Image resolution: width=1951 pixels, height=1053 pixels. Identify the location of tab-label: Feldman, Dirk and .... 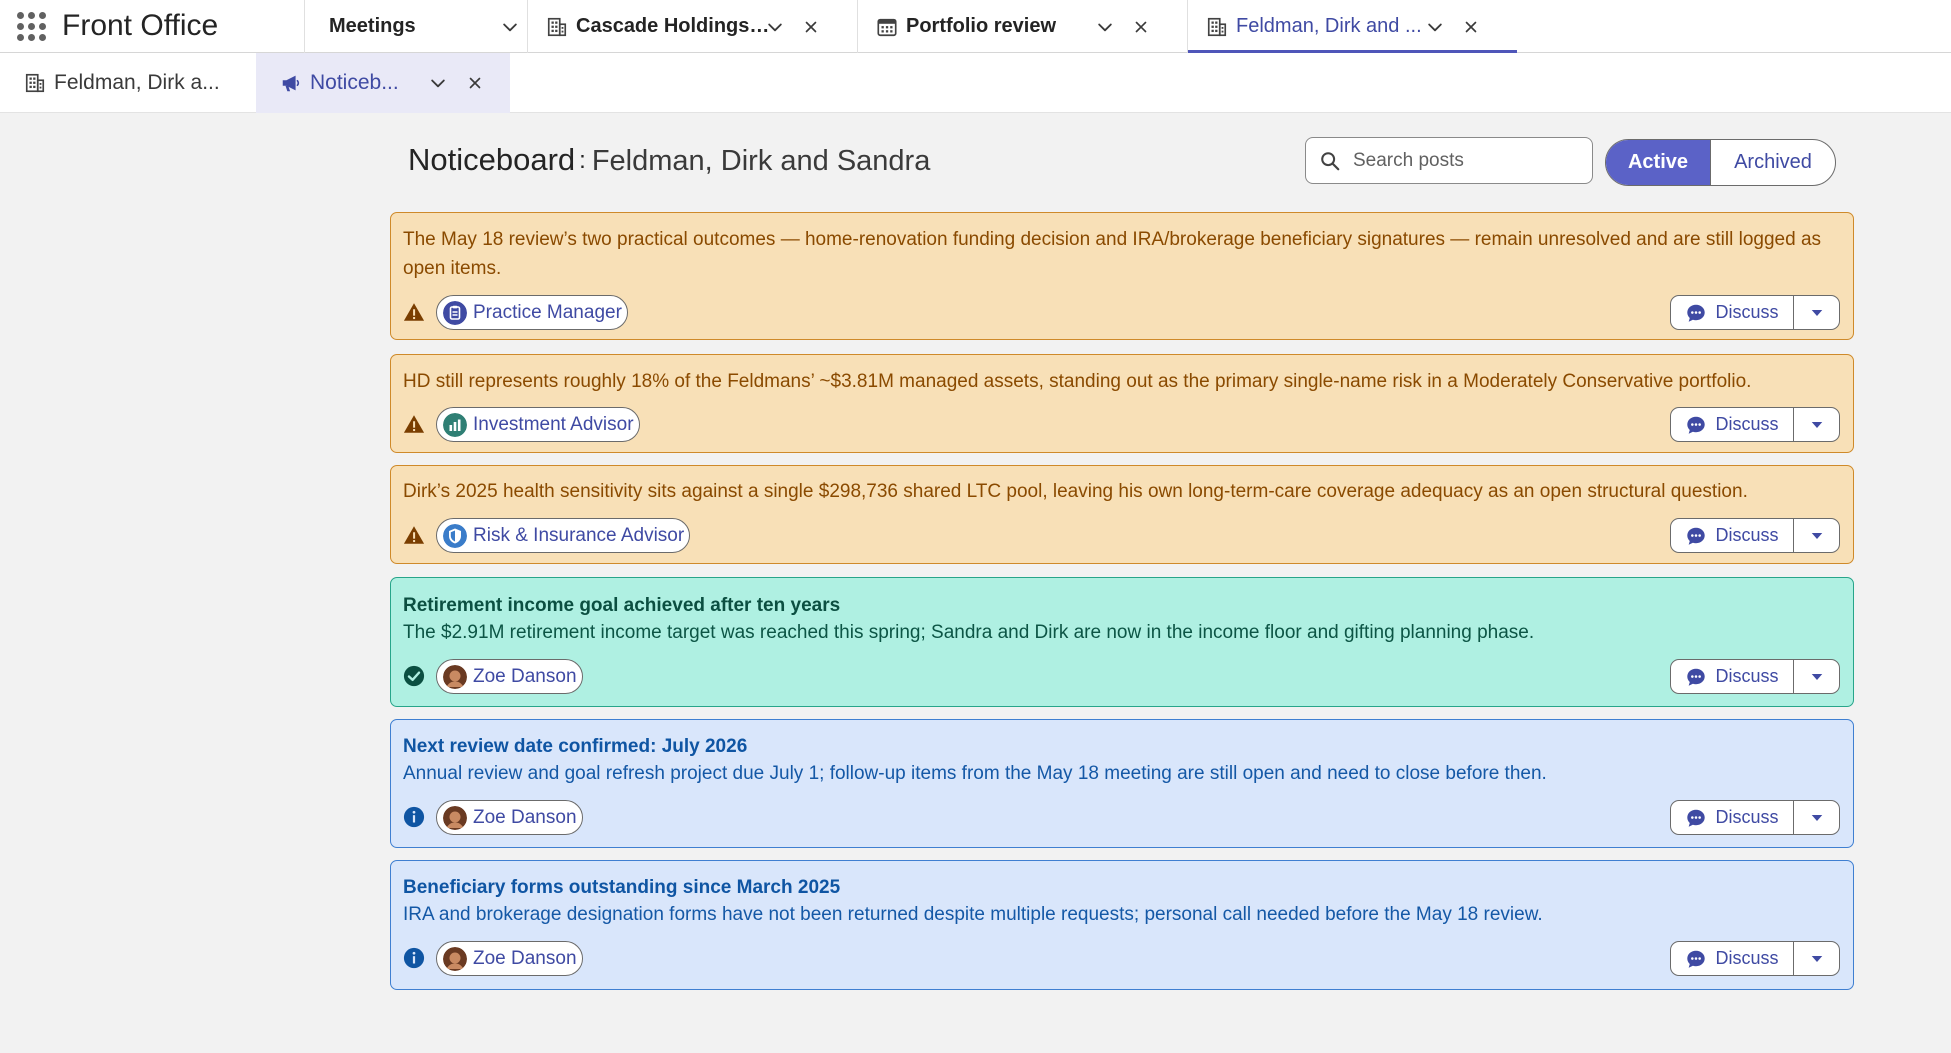
(1329, 26).